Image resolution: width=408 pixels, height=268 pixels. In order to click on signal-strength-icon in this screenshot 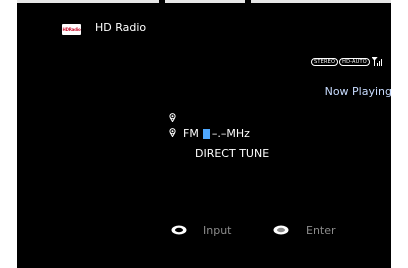, I will do `click(376, 61)`.